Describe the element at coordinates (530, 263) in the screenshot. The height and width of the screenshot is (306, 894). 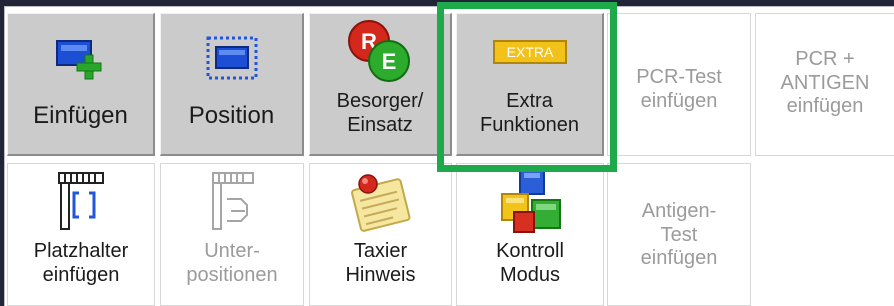
I see `kontroll-modus-label: Kontroll Modus` at that location.